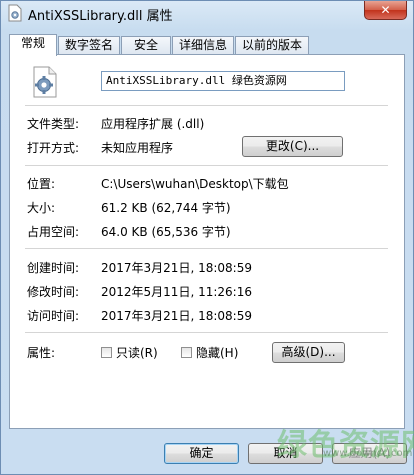 Image resolution: width=414 pixels, height=475 pixels. What do you see at coordinates (41, 353) in the screenshot?
I see `attributes-label: 属性:` at bounding box center [41, 353].